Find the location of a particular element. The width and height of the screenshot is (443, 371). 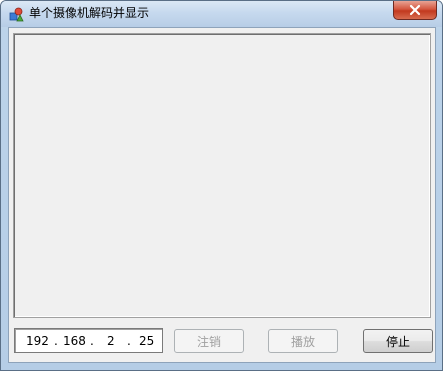

ip-octet-2: 168 is located at coordinates (74, 341).